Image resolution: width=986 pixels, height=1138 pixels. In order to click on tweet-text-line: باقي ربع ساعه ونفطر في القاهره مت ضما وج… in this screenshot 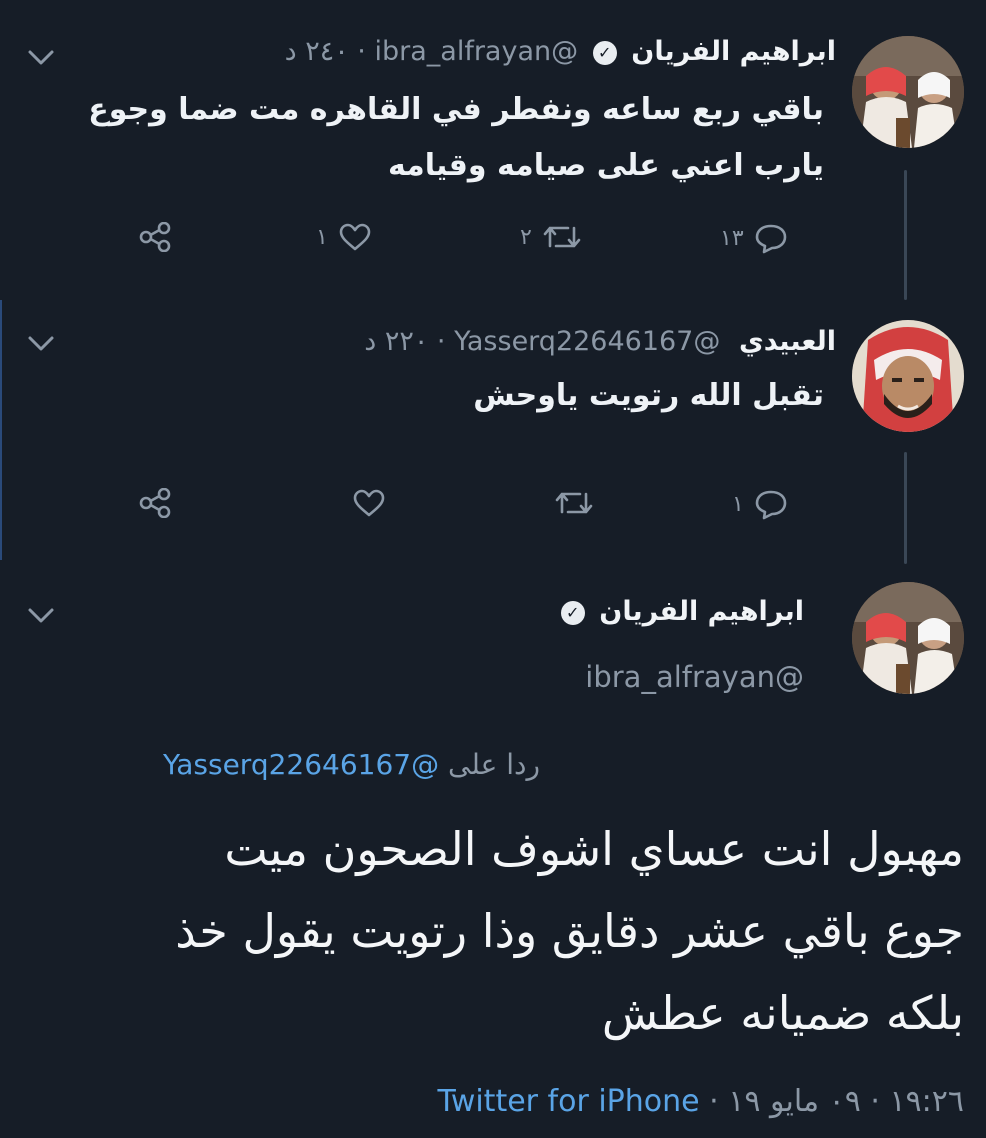, I will do `click(456, 109)`.